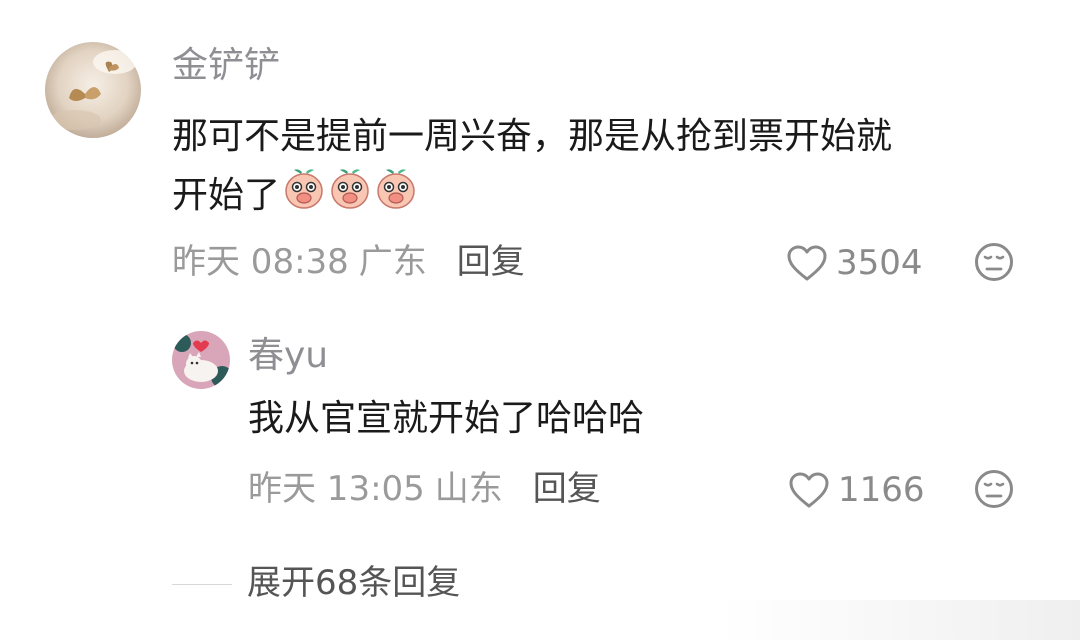 The width and height of the screenshot is (1080, 640). What do you see at coordinates (202, 584) in the screenshot?
I see `divider` at bounding box center [202, 584].